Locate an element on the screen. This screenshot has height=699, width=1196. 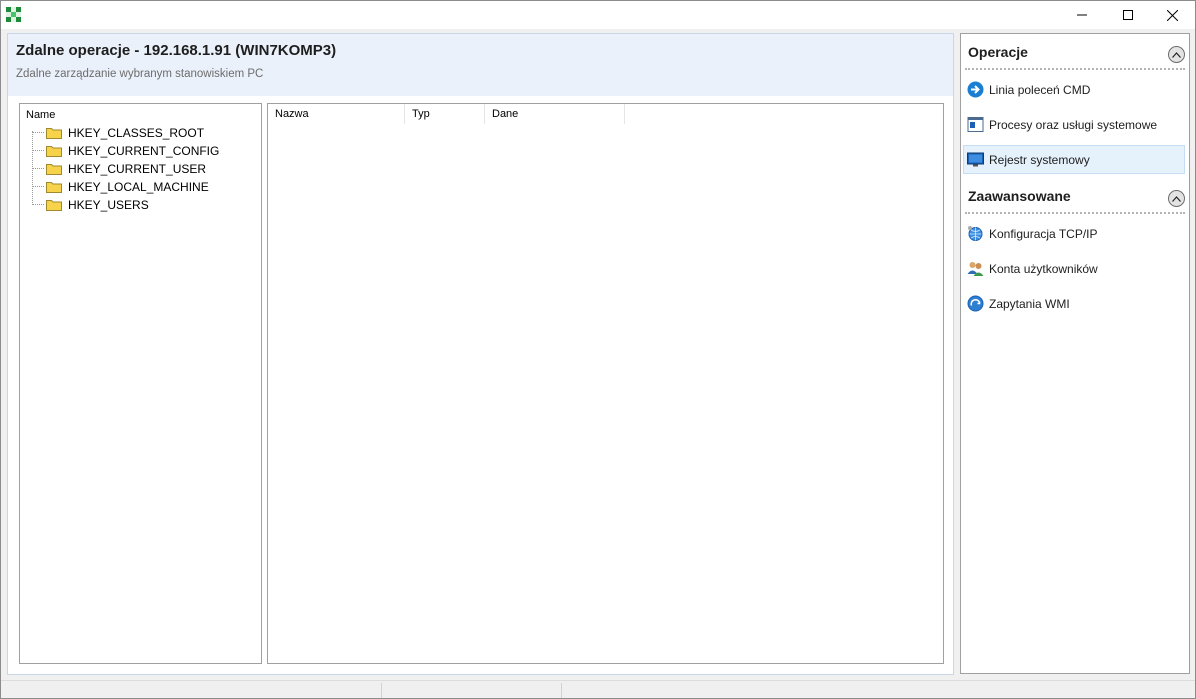
task-rejestr-systemowy: Rejestr systemowy is located at coordinates (1074, 159).